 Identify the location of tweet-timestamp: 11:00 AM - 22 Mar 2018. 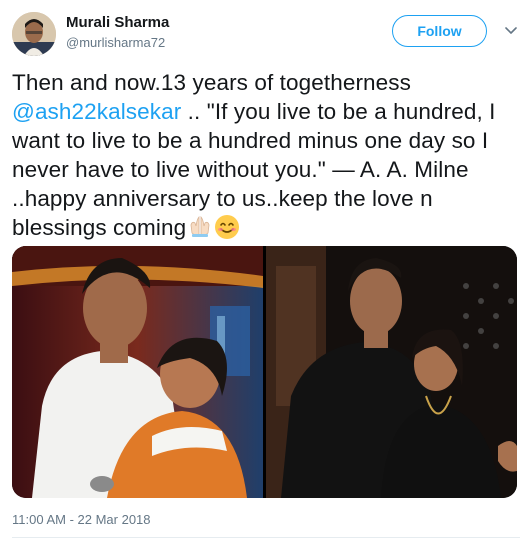
(81, 519).